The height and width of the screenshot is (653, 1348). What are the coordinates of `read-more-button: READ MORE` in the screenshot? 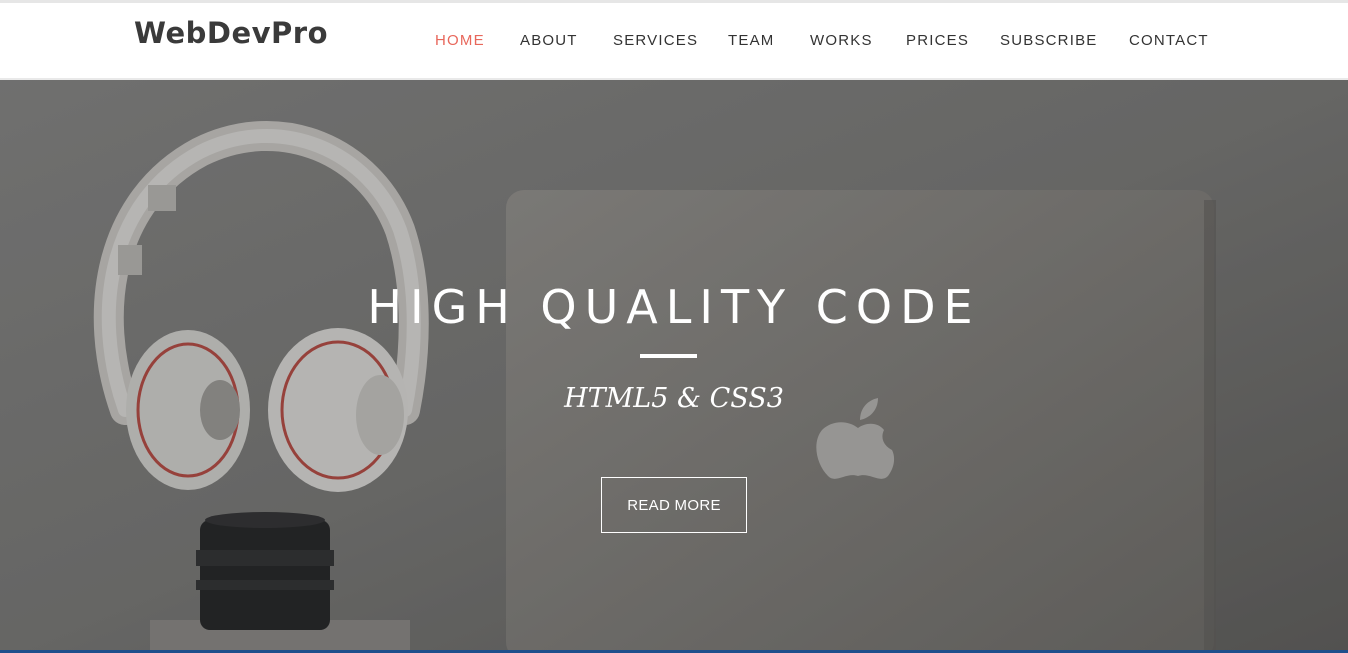 It's located at (674, 505).